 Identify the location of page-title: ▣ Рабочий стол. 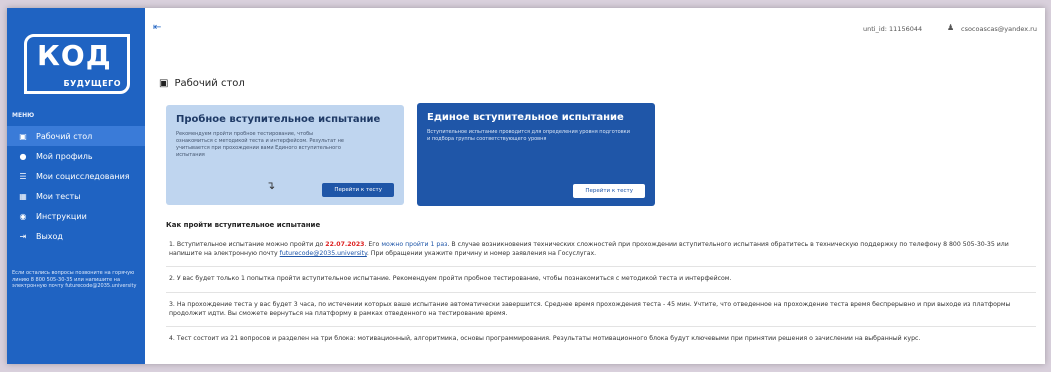
(202, 83).